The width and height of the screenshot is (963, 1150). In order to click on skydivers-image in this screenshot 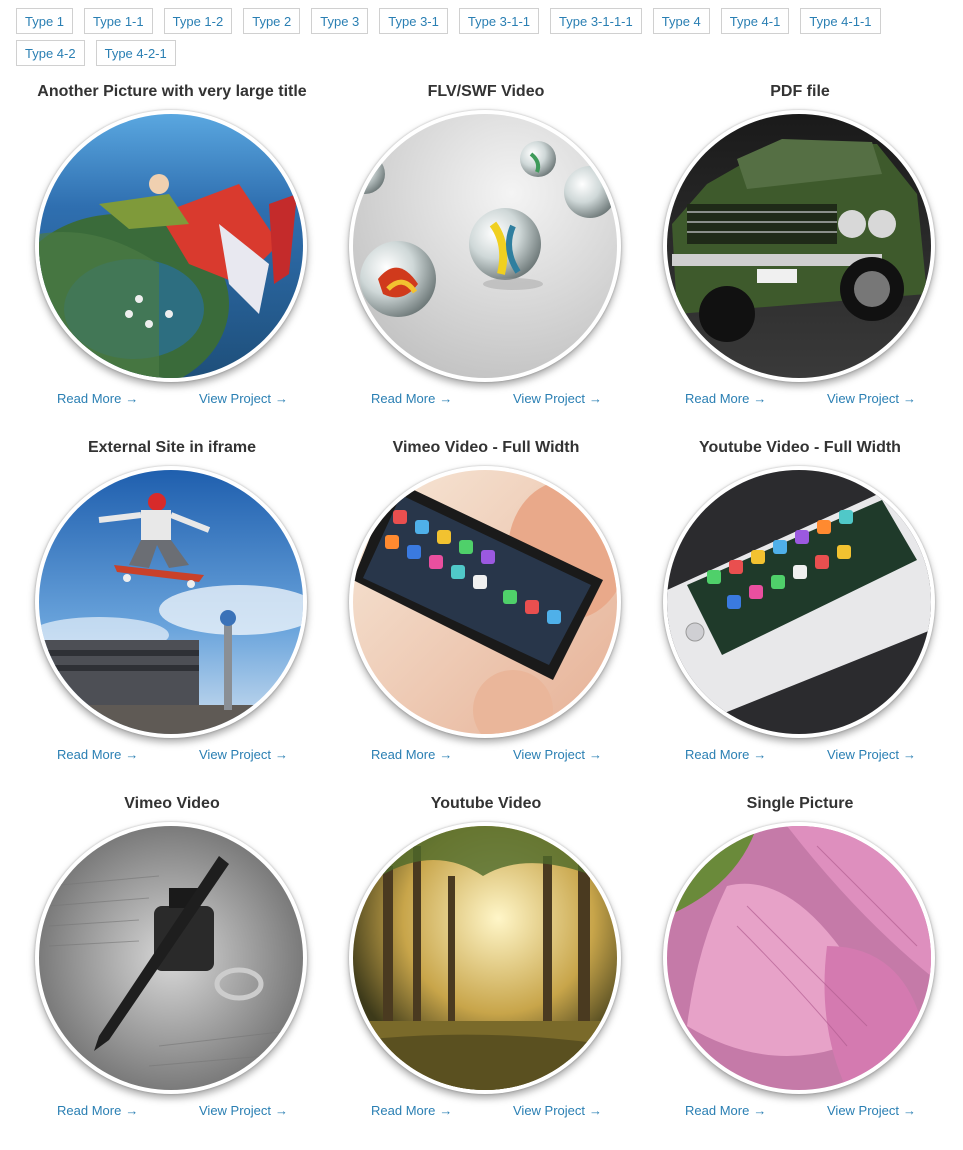, I will do `click(171, 246)`.